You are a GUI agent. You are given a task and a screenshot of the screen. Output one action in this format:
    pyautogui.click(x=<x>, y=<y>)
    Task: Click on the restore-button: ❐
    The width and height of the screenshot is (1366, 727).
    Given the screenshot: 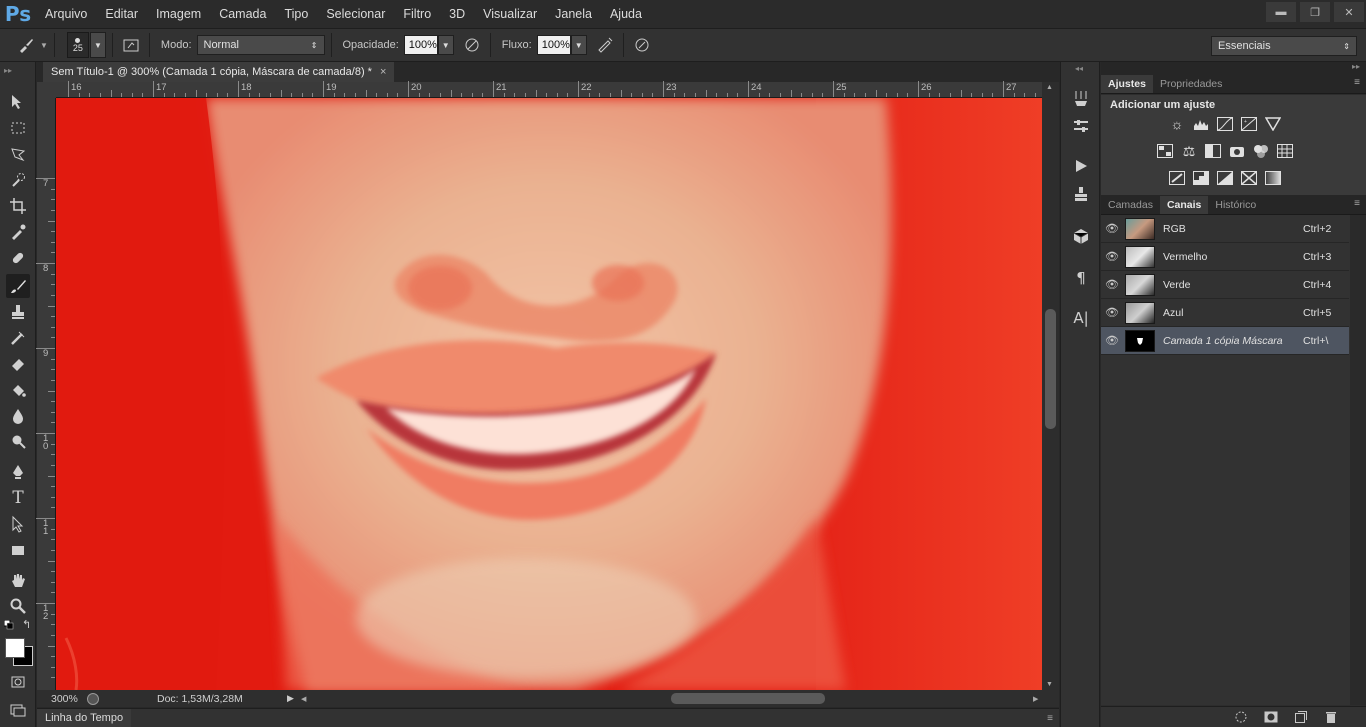 What is the action you would take?
    pyautogui.click(x=1315, y=12)
    